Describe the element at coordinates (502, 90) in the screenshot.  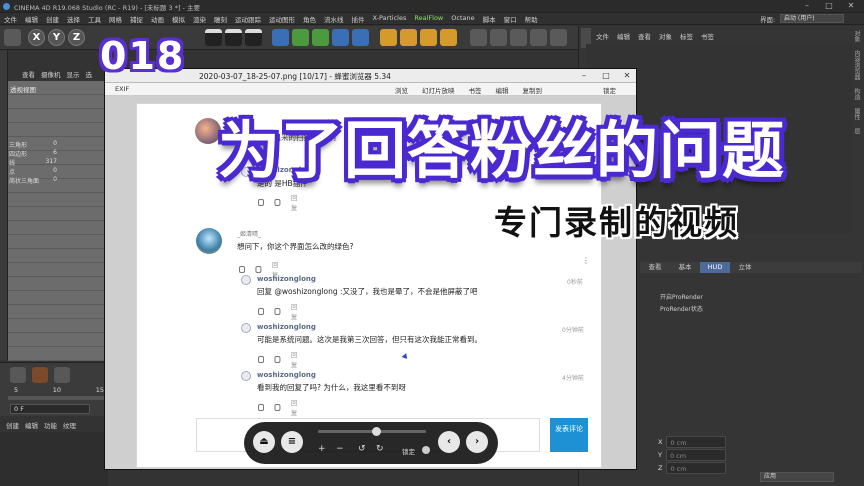
I see `viewer-menu-edit: 编辑` at that location.